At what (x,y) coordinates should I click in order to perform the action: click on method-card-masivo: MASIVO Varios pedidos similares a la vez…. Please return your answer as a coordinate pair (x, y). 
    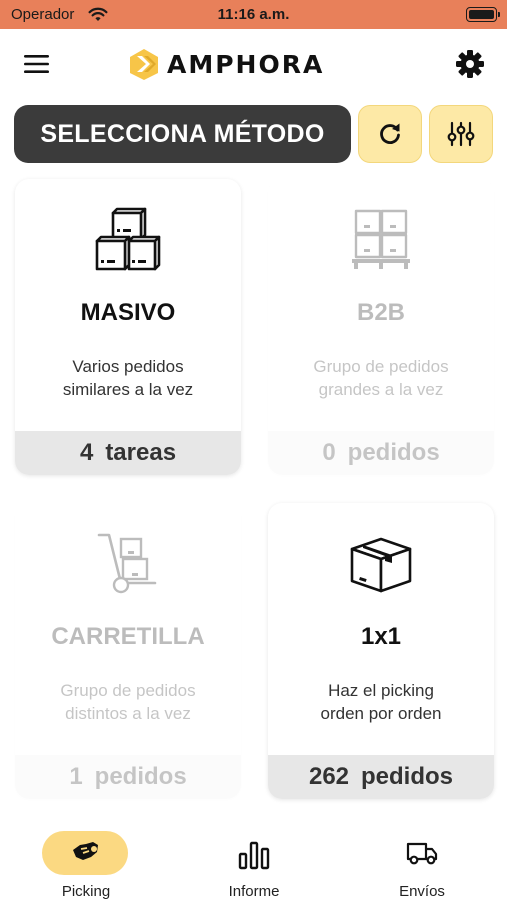
    Looking at the image, I should click on (128, 327).